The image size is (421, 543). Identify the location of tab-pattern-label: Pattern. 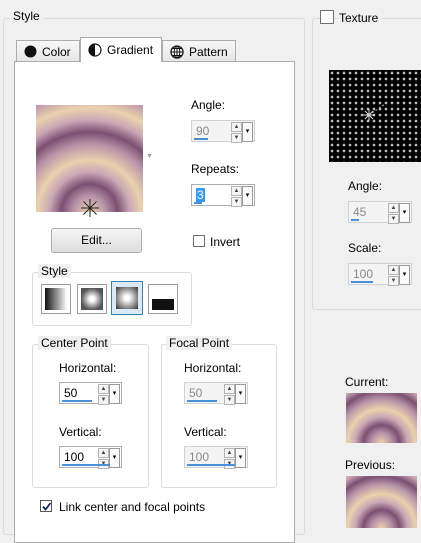
(208, 51).